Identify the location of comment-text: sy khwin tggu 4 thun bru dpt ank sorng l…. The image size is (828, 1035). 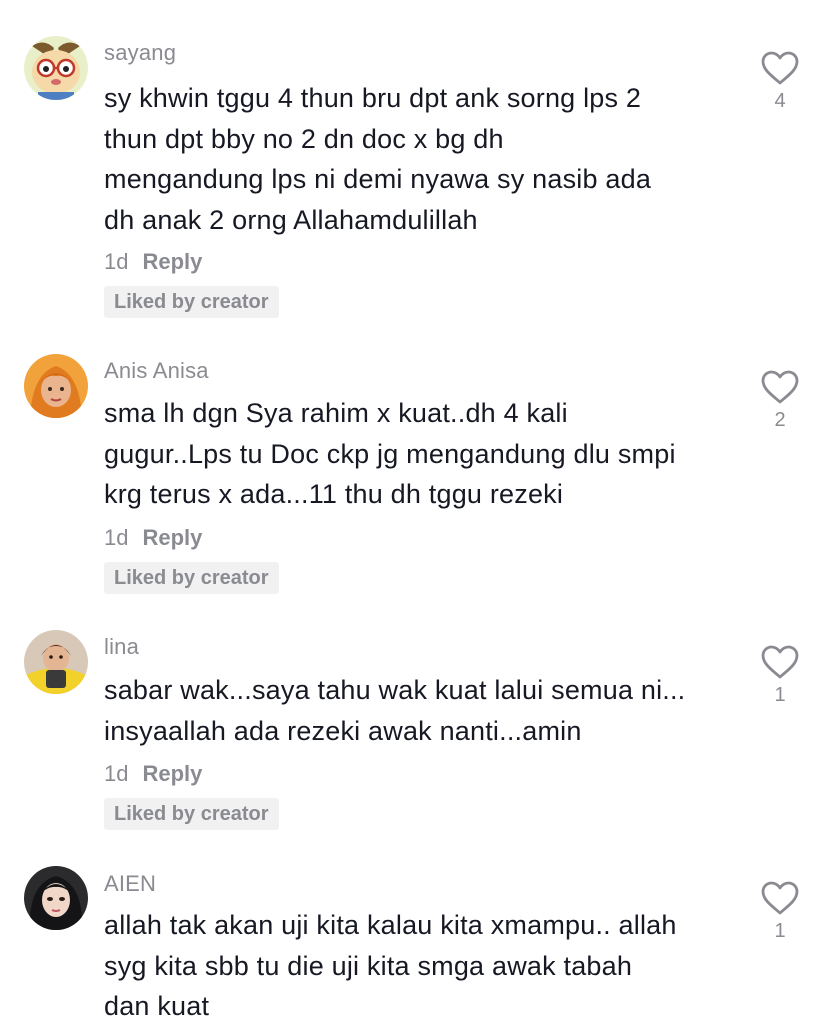
(419, 159).